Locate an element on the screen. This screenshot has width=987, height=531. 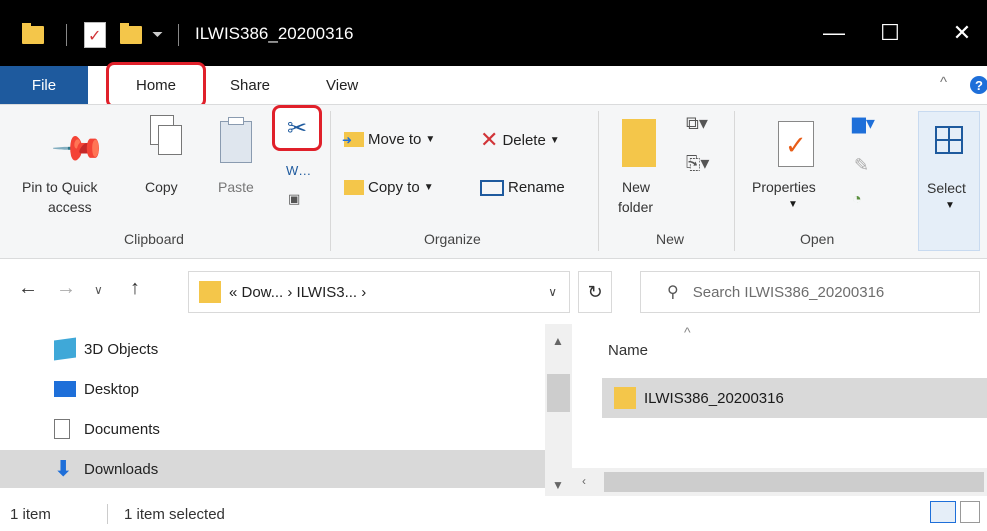
rename-button: Rename is located at coordinates (522, 187).